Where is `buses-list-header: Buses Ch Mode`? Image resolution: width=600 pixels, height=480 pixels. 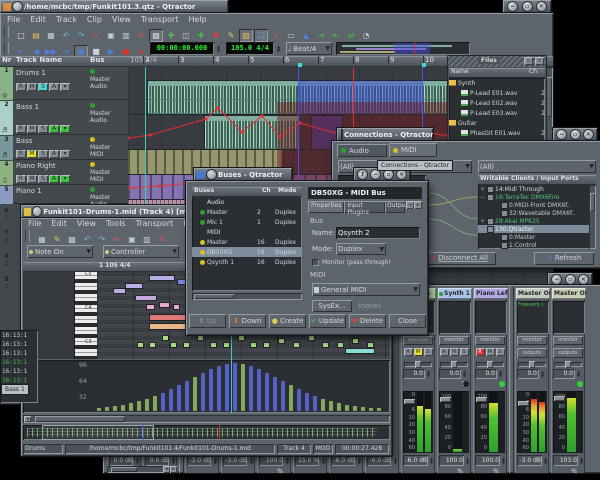 buses-list-header: Buses Ch Mode is located at coordinates (247, 192).